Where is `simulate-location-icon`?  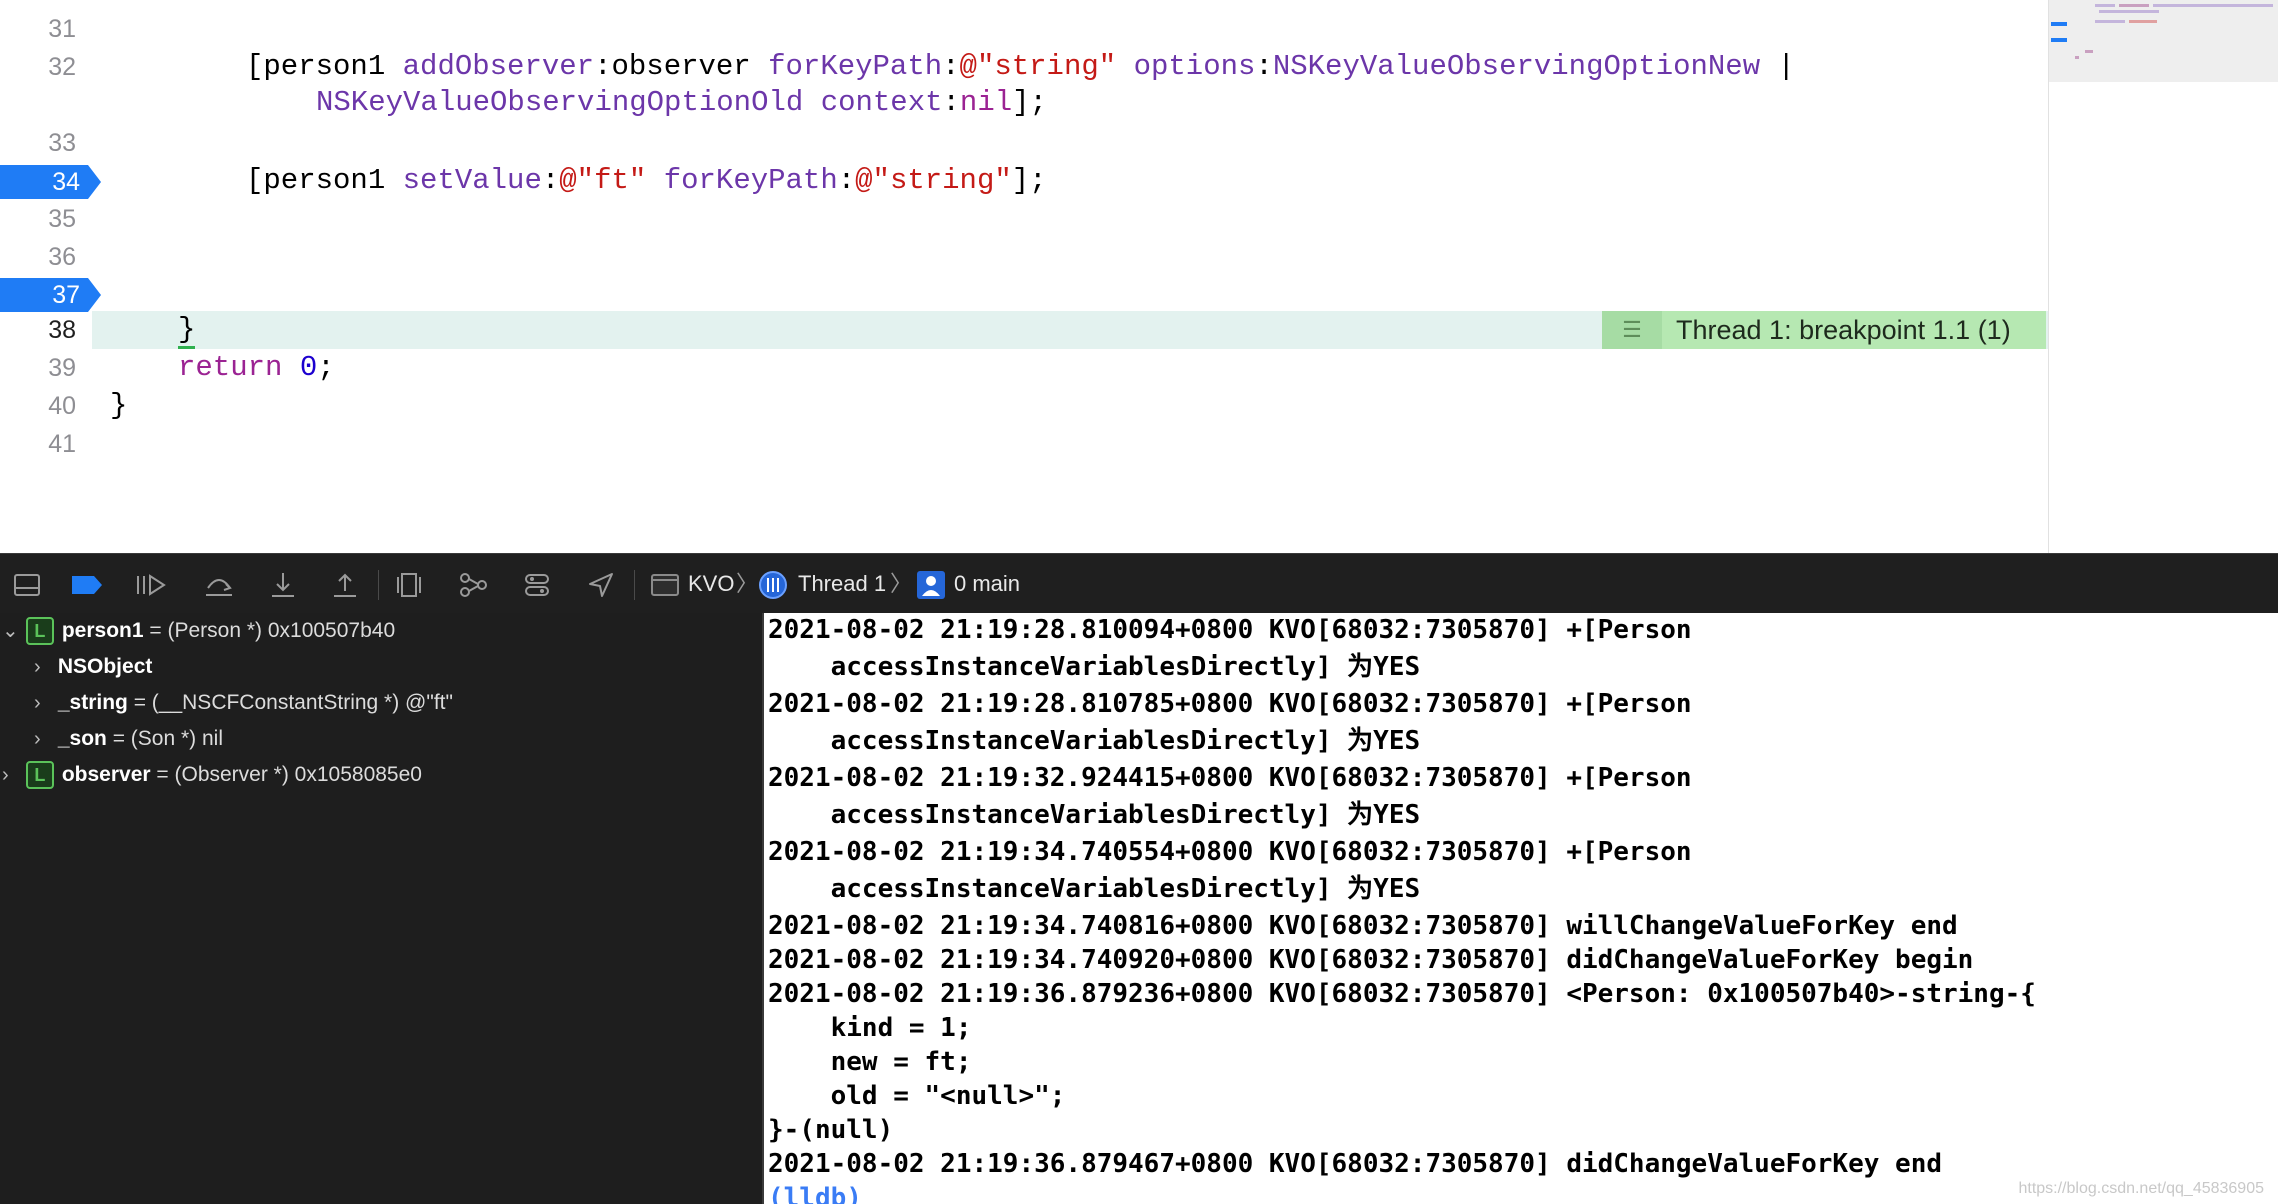 simulate-location-icon is located at coordinates (601, 585).